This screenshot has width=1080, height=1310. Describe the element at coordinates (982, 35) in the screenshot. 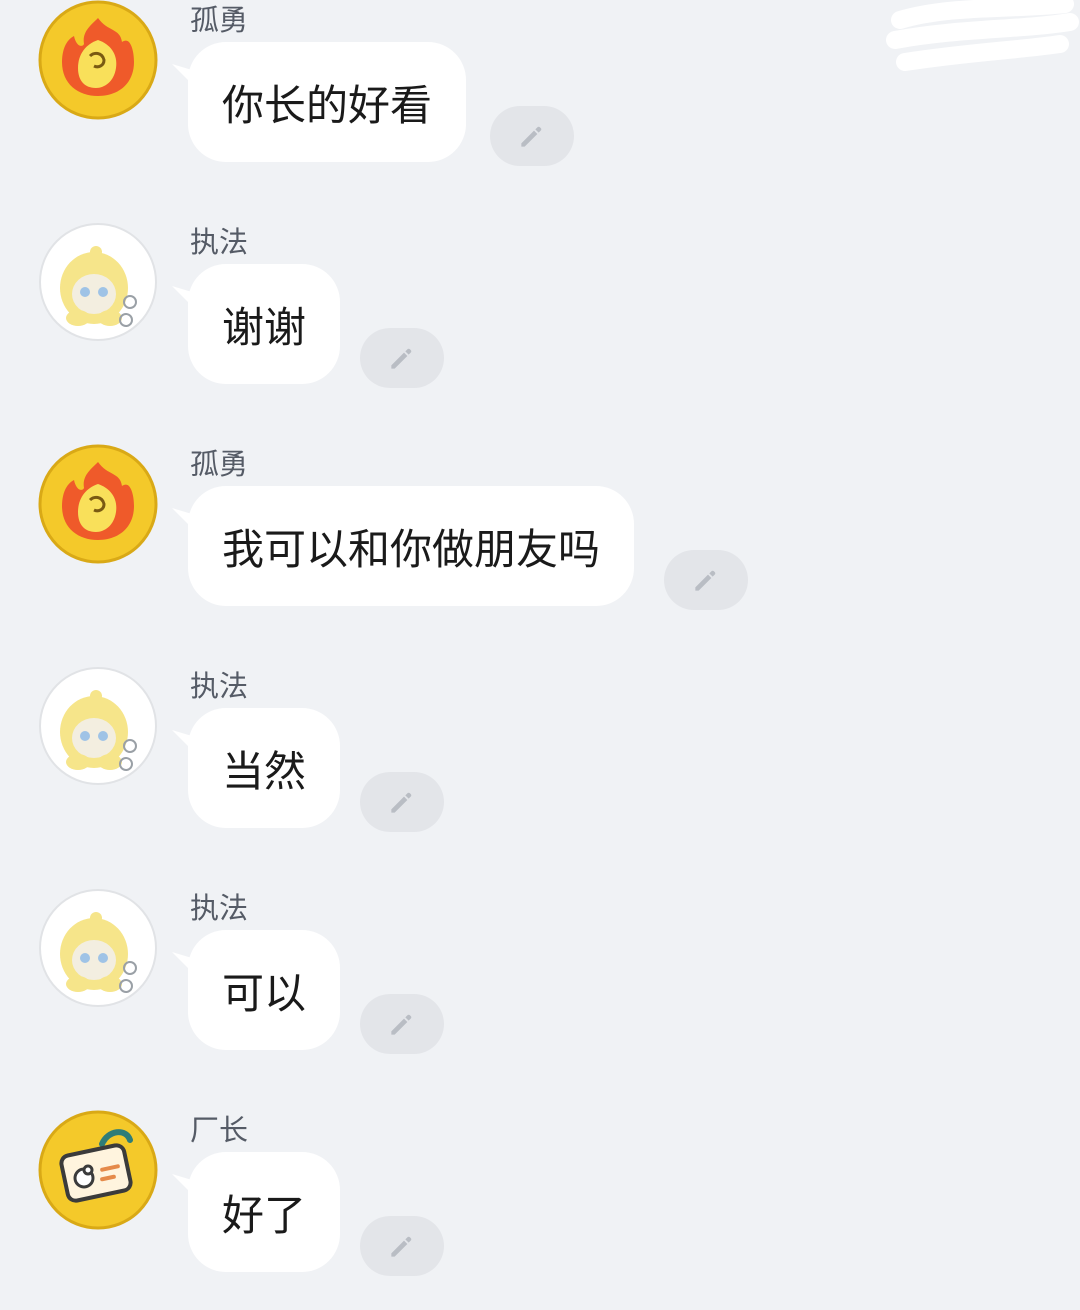

I see `redaction-scribble` at that location.